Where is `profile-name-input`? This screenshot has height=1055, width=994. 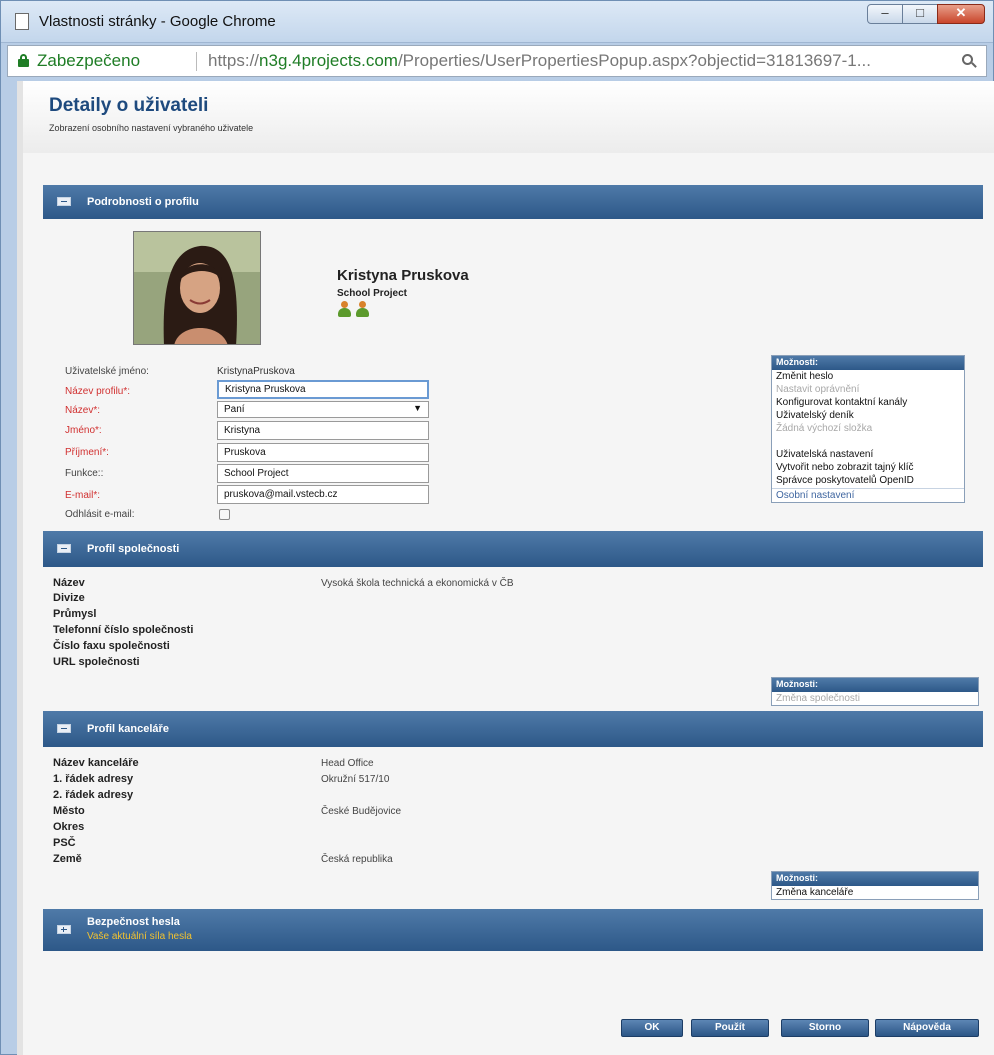 profile-name-input is located at coordinates (323, 389).